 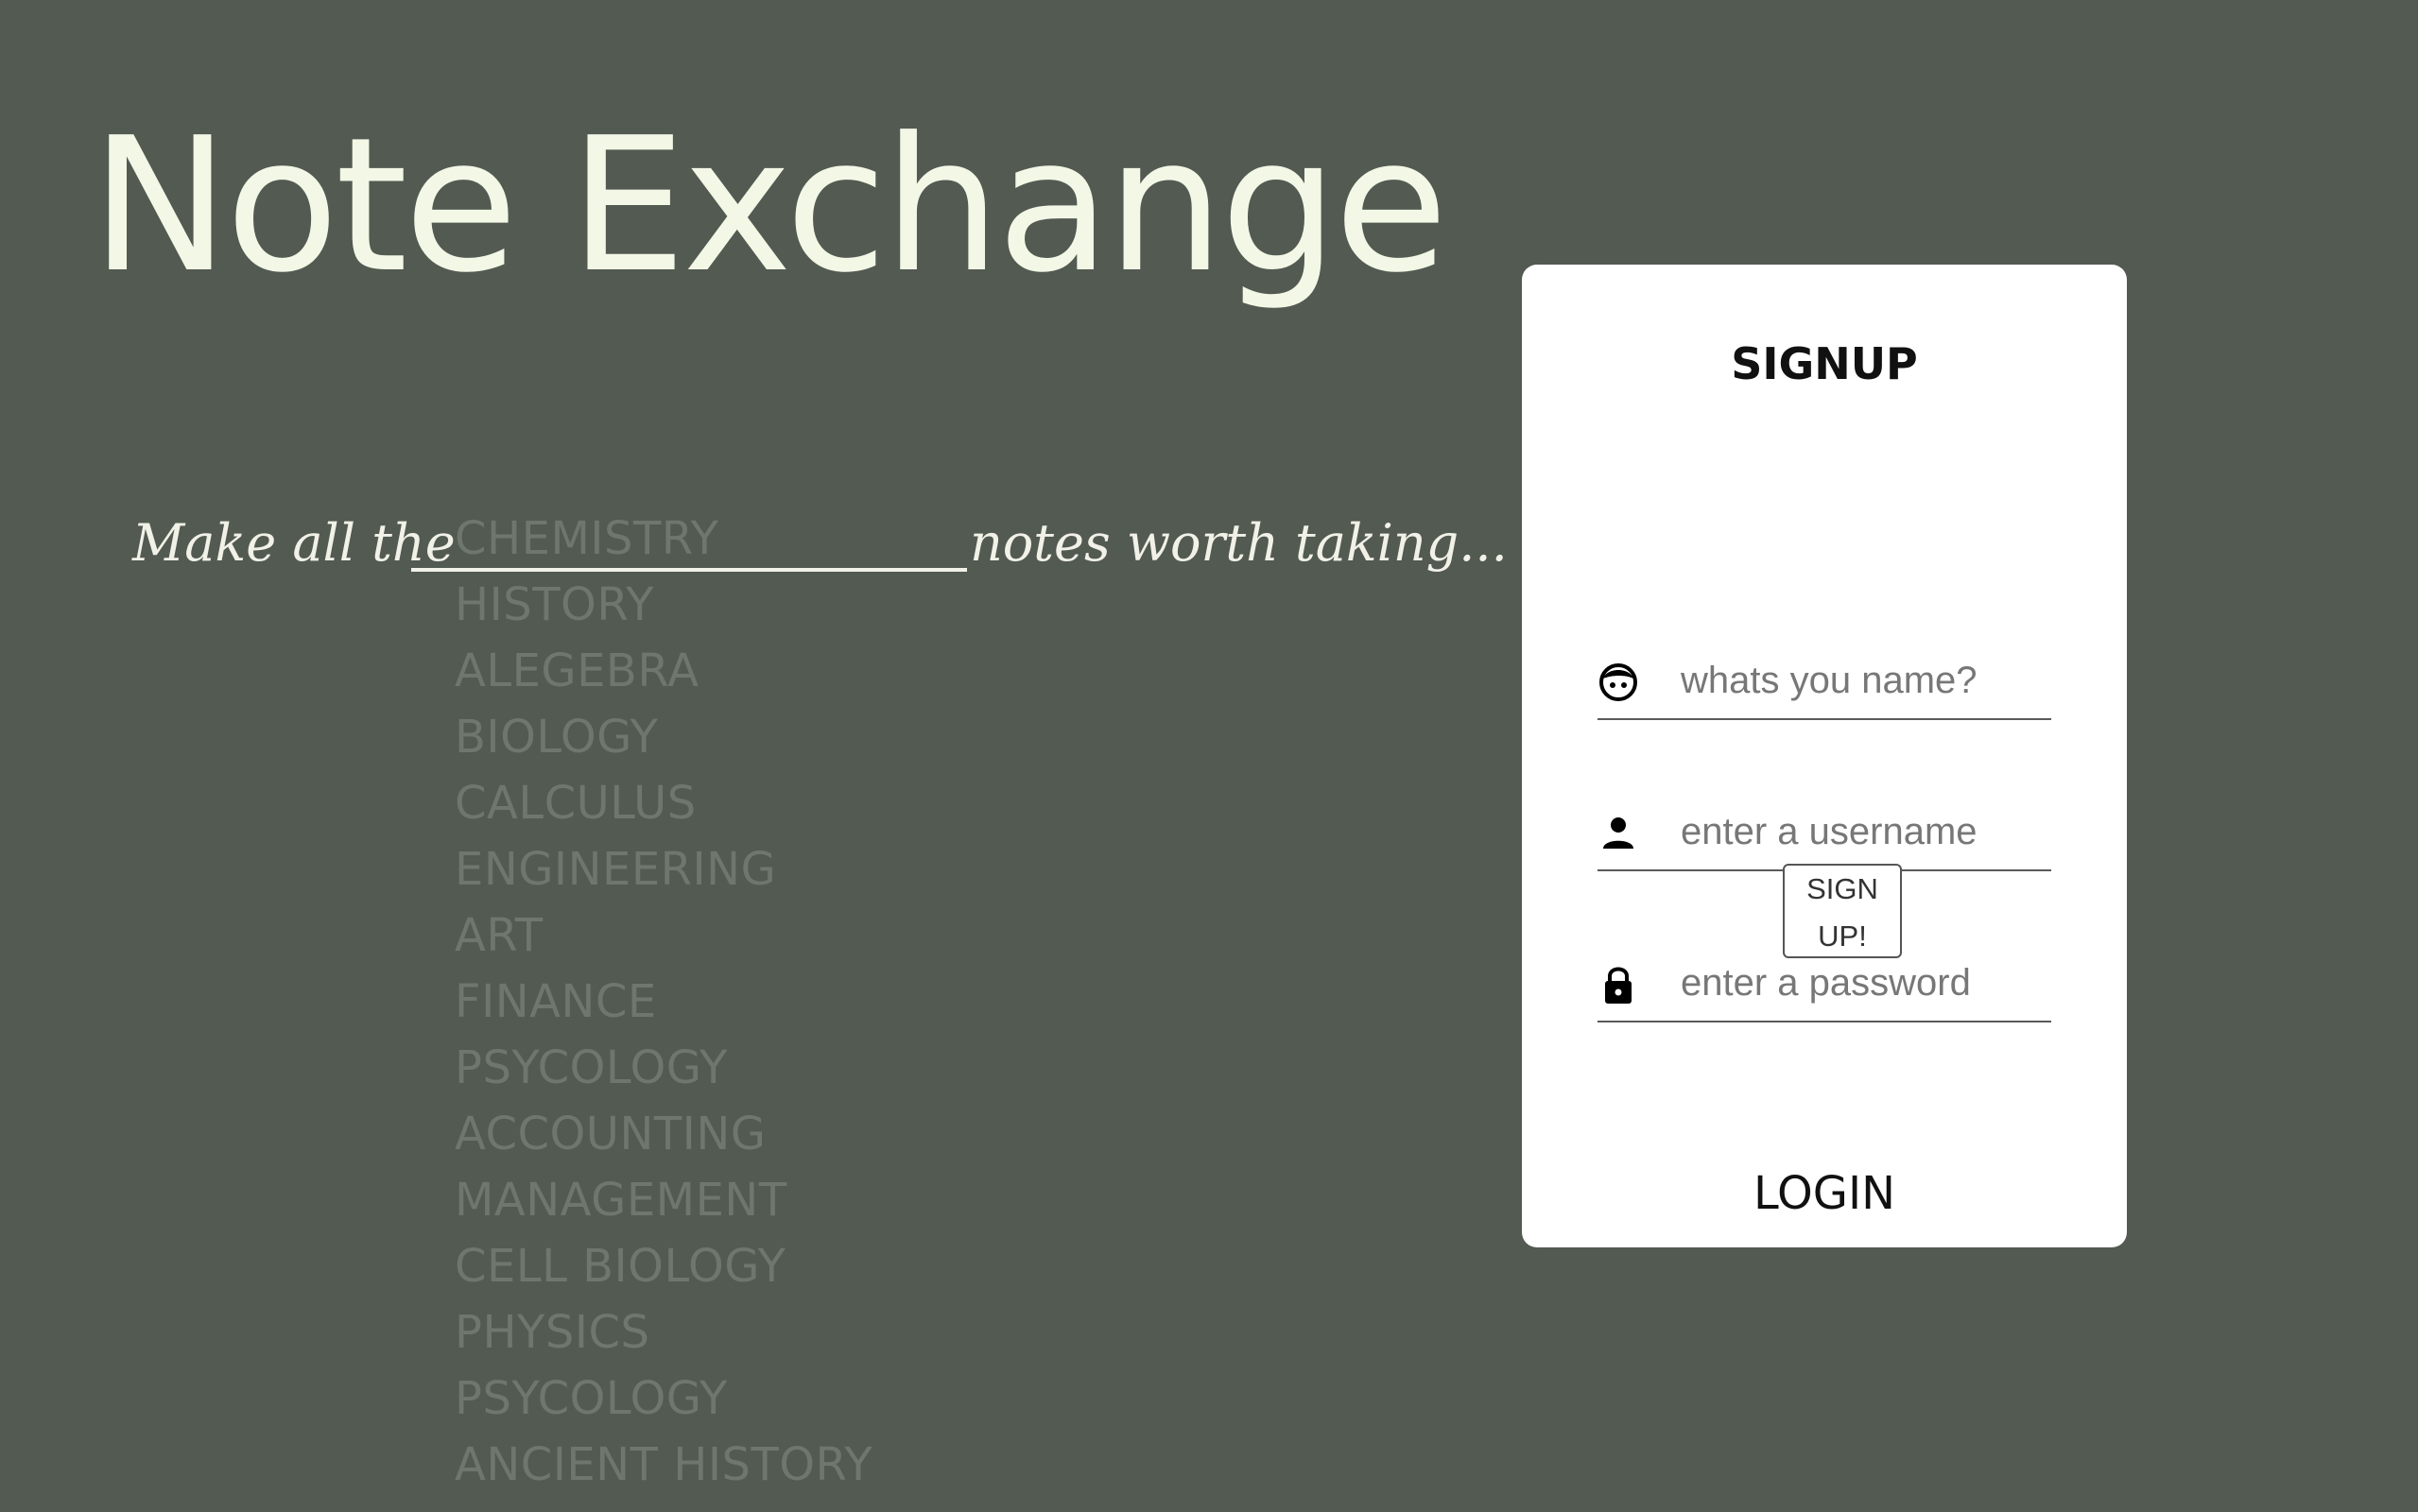 What do you see at coordinates (592, 1067) in the screenshot?
I see `subject-item-psychology: PSYCOLOGY` at bounding box center [592, 1067].